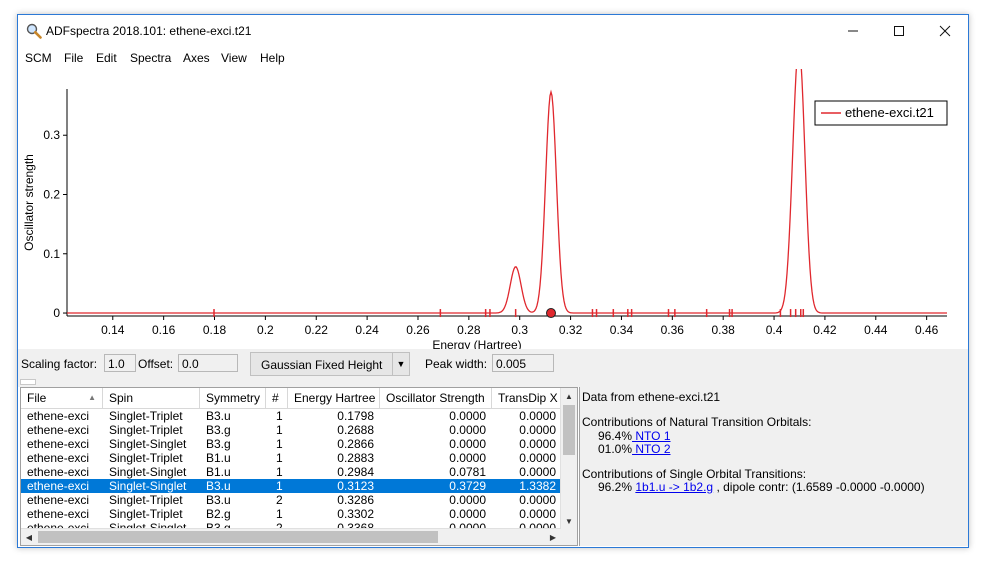 This screenshot has height=570, width=990. Describe the element at coordinates (551, 313) in the screenshot. I see `selected-transition-marker` at that location.